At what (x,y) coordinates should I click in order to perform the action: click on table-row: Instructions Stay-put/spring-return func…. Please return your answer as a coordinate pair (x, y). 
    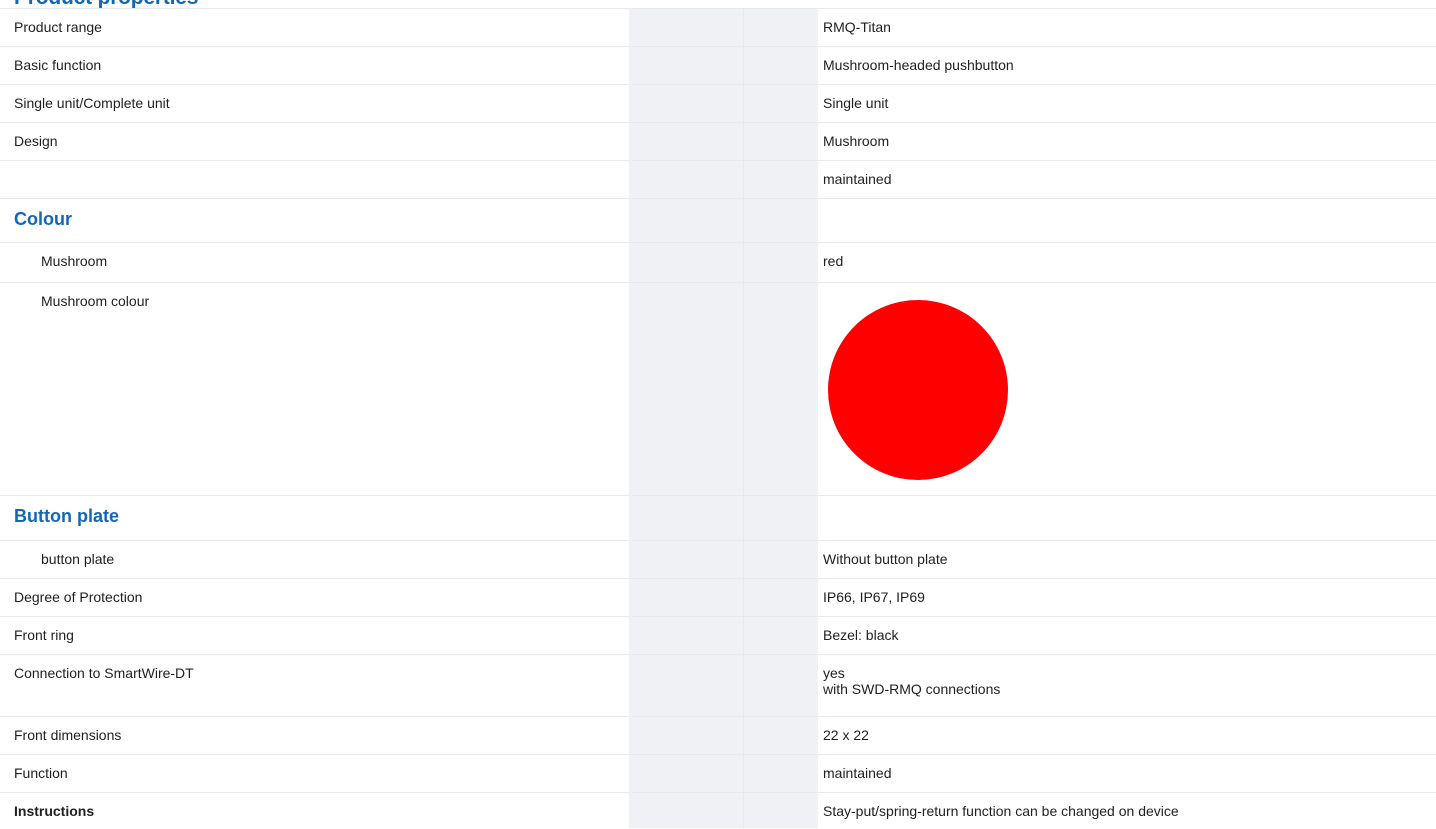
    Looking at the image, I should click on (718, 810).